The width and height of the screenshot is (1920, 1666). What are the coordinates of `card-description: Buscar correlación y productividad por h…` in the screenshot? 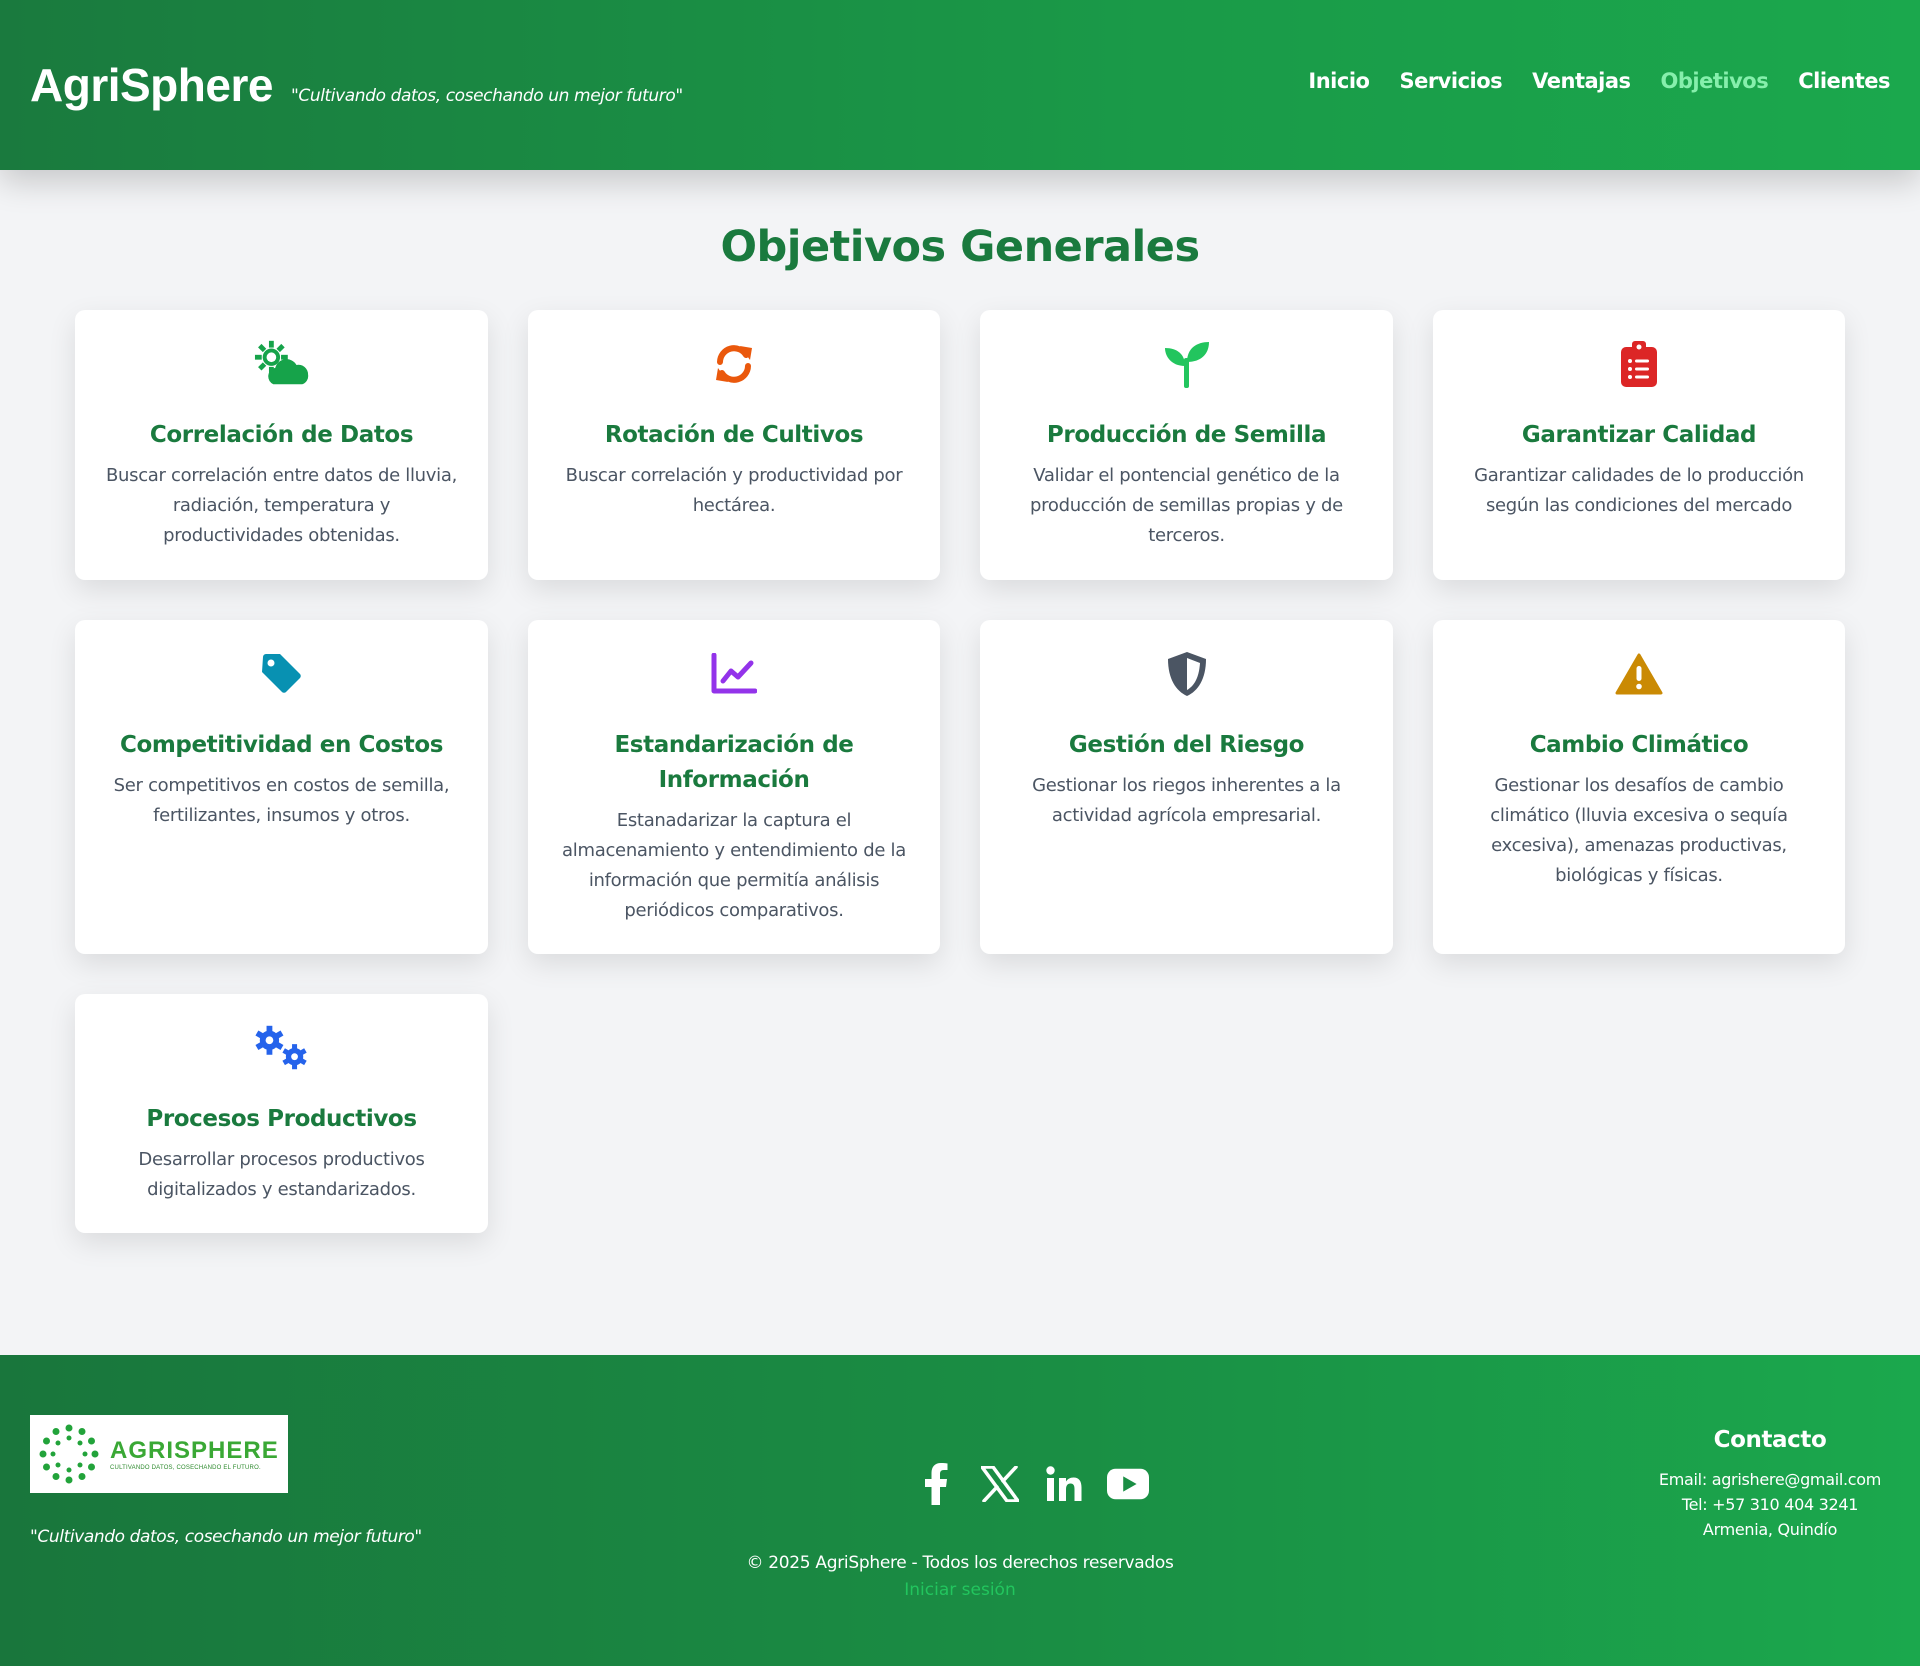 It's located at (734, 490).